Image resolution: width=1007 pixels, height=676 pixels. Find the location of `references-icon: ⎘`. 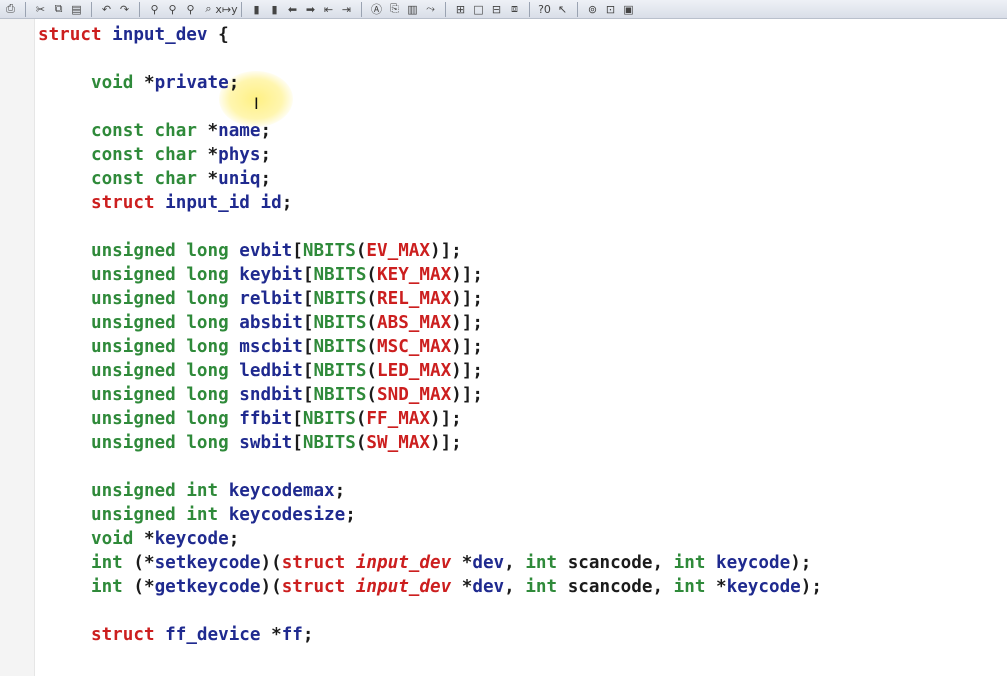

references-icon: ⎘ is located at coordinates (394, 9).